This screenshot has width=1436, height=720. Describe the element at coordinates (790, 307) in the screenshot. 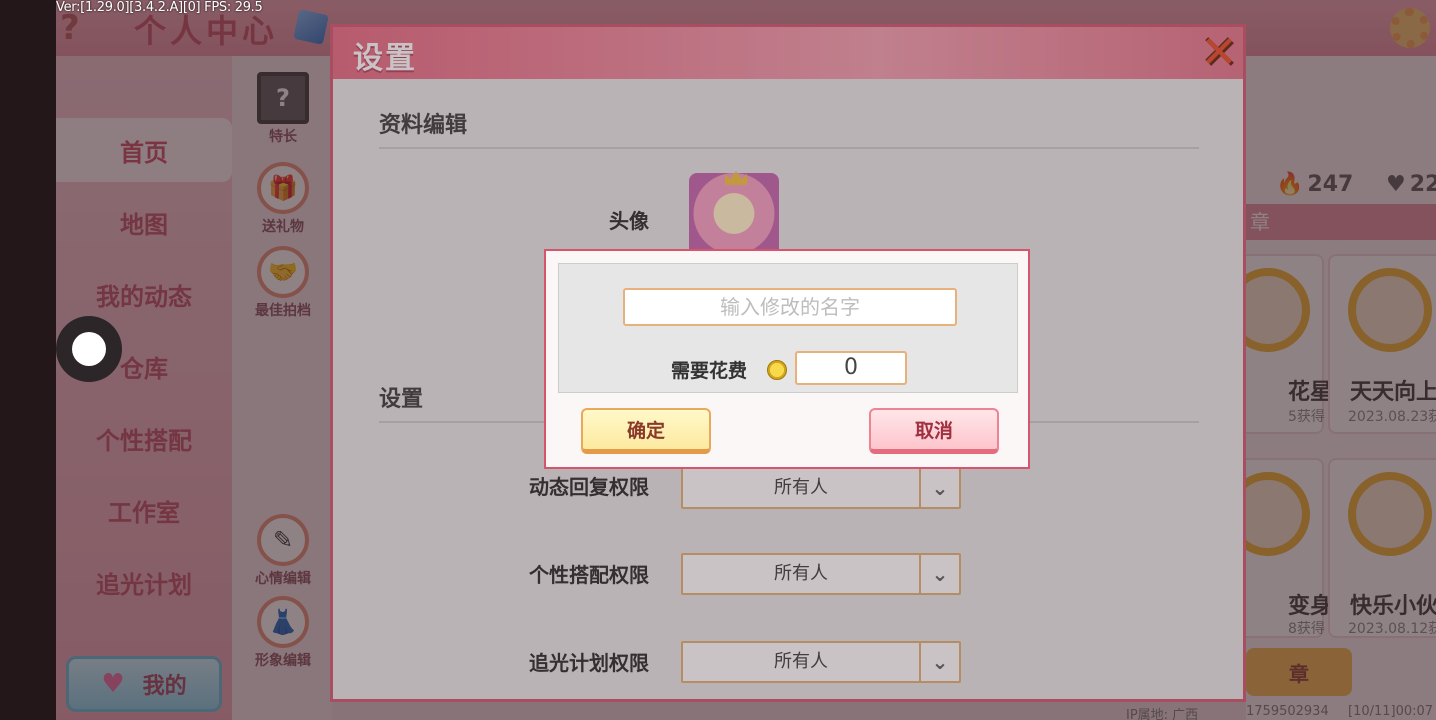

I see `name-input` at that location.